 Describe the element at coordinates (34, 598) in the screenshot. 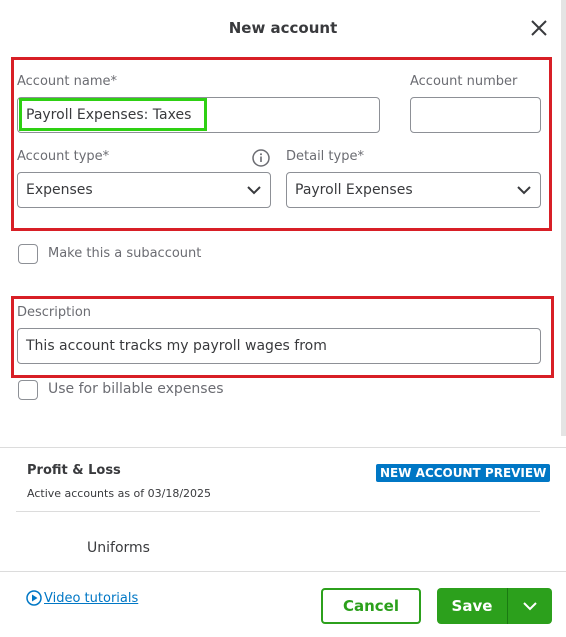

I see `play-circle-icon` at that location.